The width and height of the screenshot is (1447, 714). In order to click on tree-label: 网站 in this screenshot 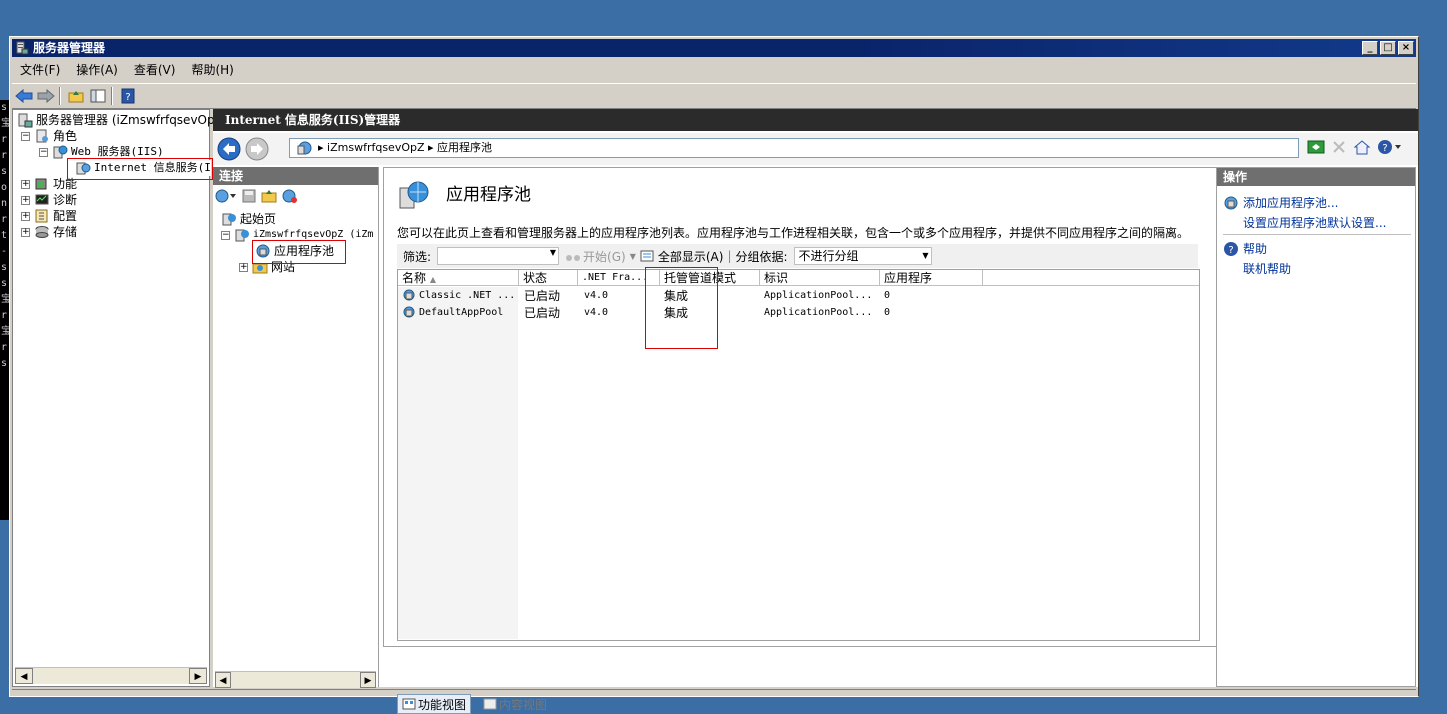, I will do `click(283, 267)`.